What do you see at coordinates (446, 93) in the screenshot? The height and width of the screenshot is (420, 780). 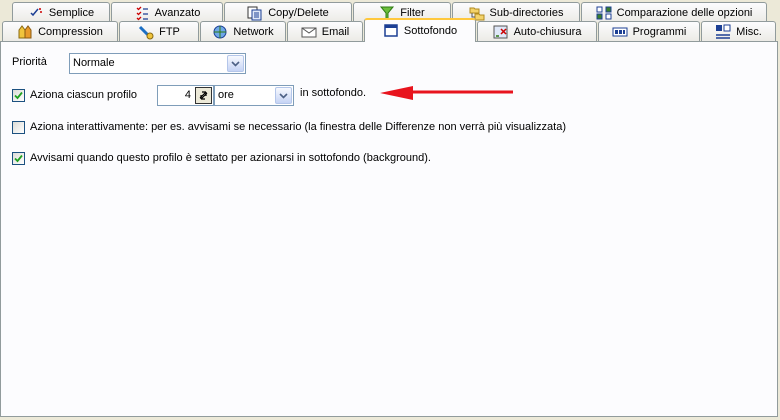 I see `red-arrow-annotation` at bounding box center [446, 93].